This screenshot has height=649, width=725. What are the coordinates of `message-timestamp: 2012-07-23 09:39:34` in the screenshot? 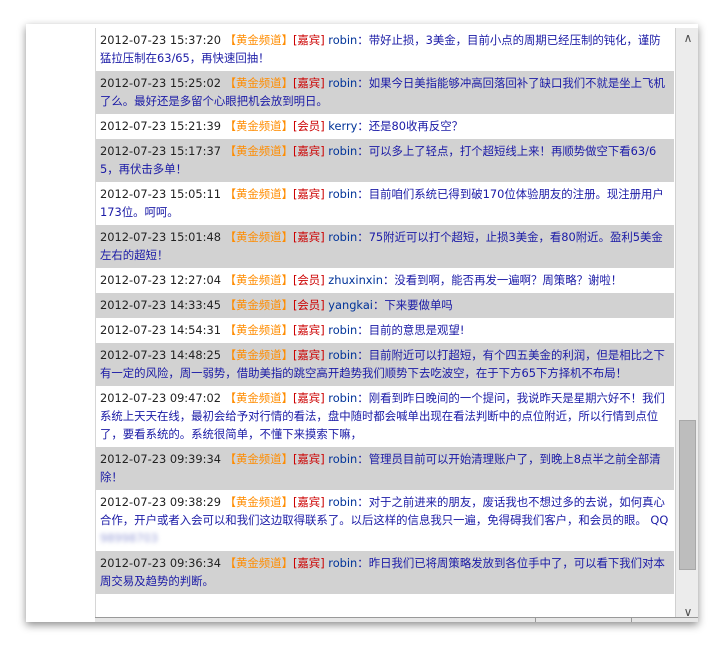 It's located at (160, 459).